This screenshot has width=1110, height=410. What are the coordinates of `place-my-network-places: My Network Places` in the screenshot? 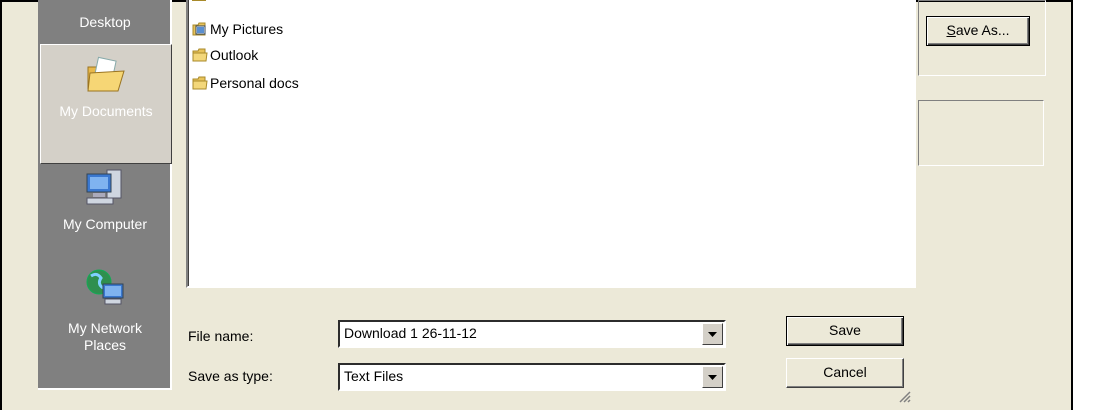 It's located at (105, 317).